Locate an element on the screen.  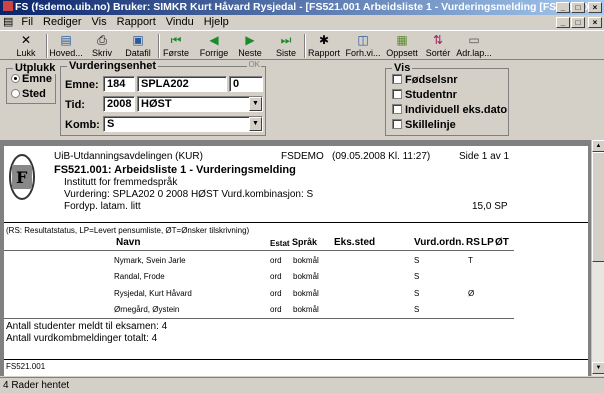
divider is located at coordinates (296, 359).